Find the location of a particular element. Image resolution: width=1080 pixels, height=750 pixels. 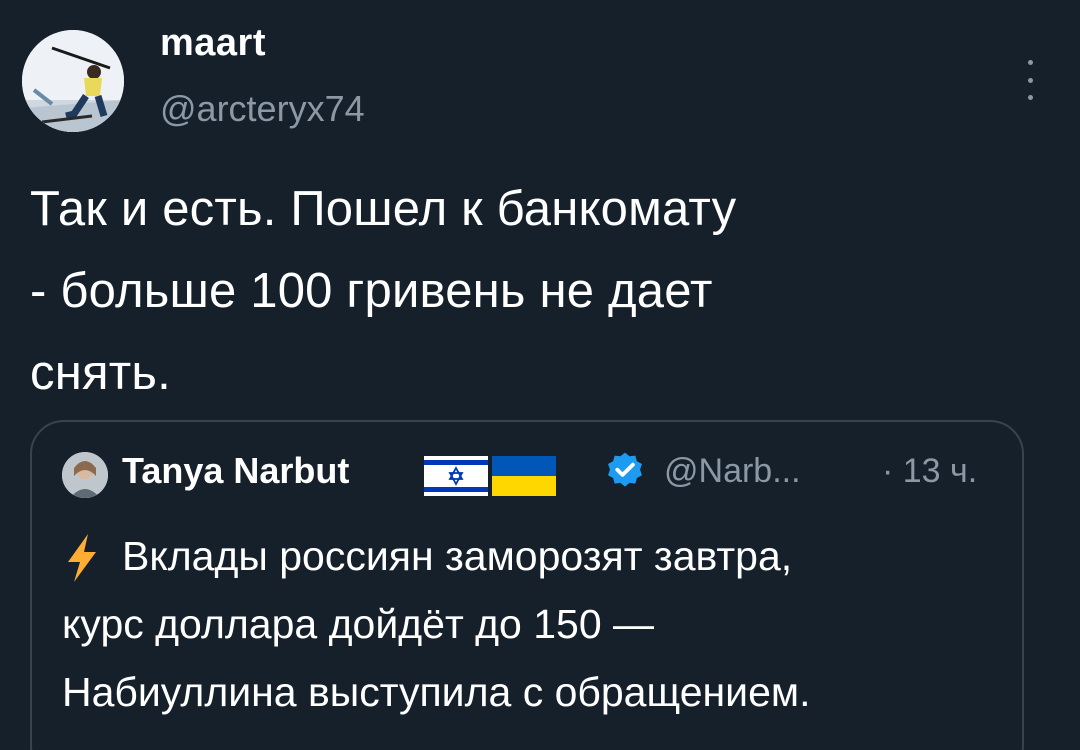

author-avatar is located at coordinates (73, 81).